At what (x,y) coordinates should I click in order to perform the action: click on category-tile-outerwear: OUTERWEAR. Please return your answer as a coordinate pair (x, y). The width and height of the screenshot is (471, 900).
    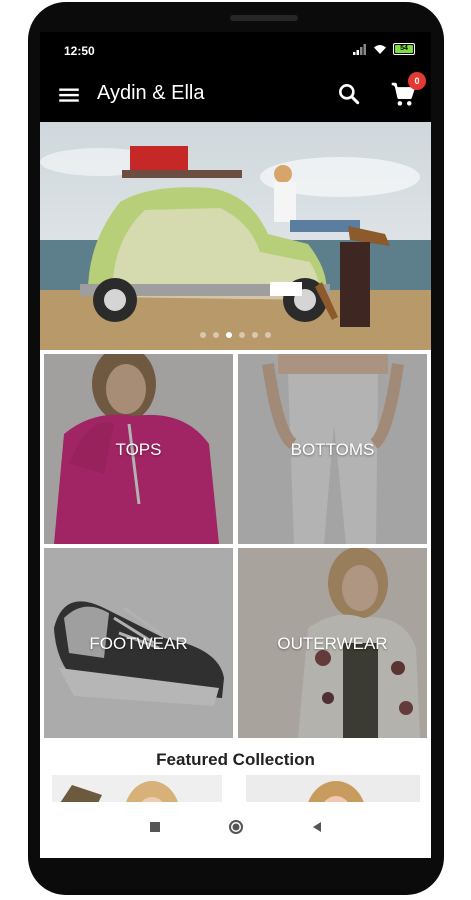
    Looking at the image, I should click on (332, 643).